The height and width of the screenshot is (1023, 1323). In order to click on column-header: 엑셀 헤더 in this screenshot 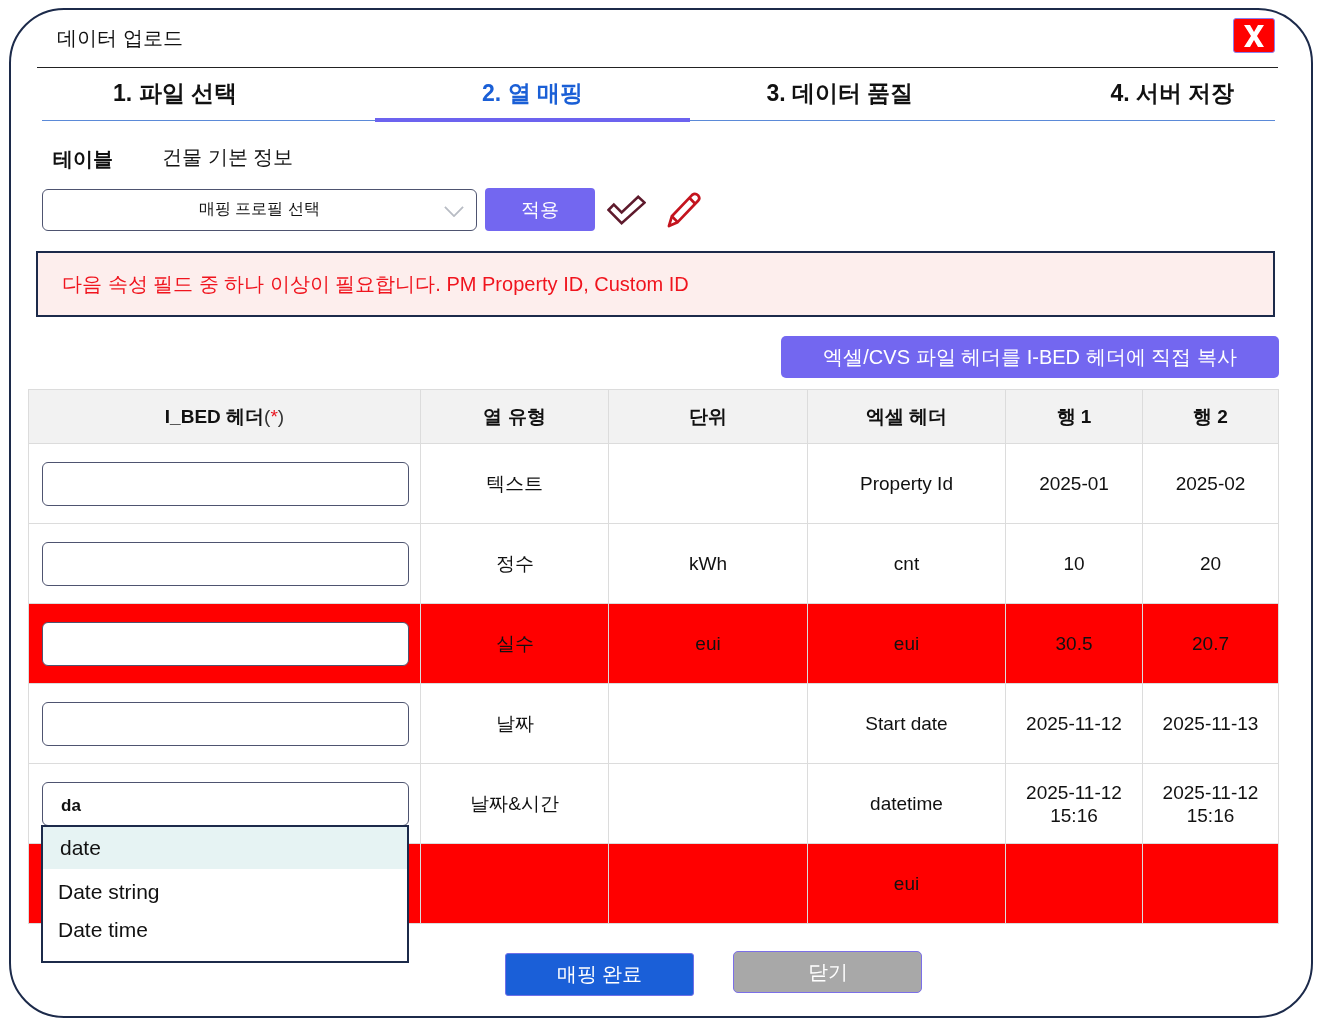, I will do `click(906, 416)`.